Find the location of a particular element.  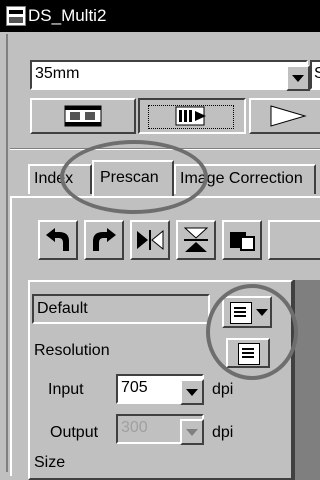

tab-image-correction: Image Correction is located at coordinates (245, 179).